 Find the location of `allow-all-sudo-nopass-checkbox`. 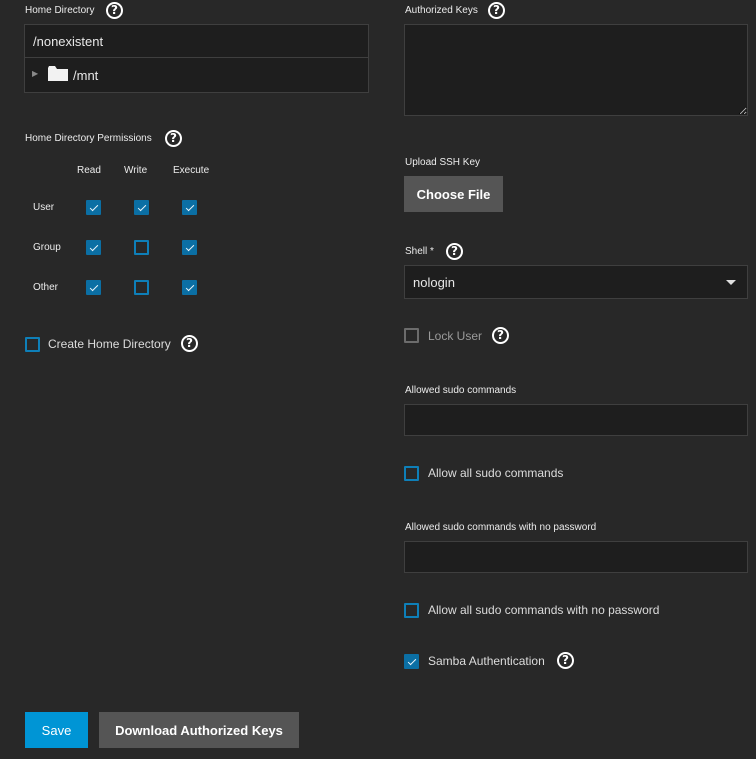

allow-all-sudo-nopass-checkbox is located at coordinates (411, 610).